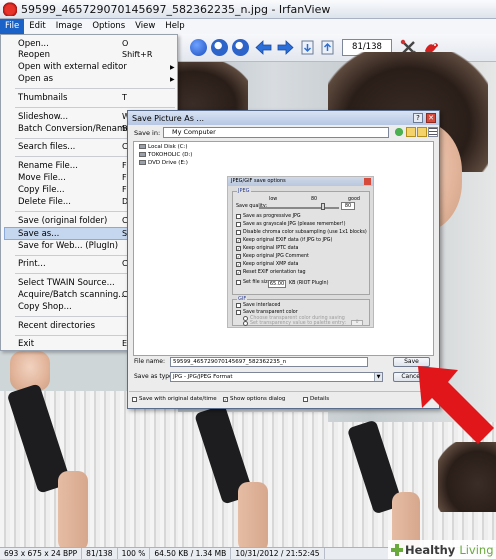 The image size is (496, 559). I want to click on menu-edit: Edit, so click(37, 26).